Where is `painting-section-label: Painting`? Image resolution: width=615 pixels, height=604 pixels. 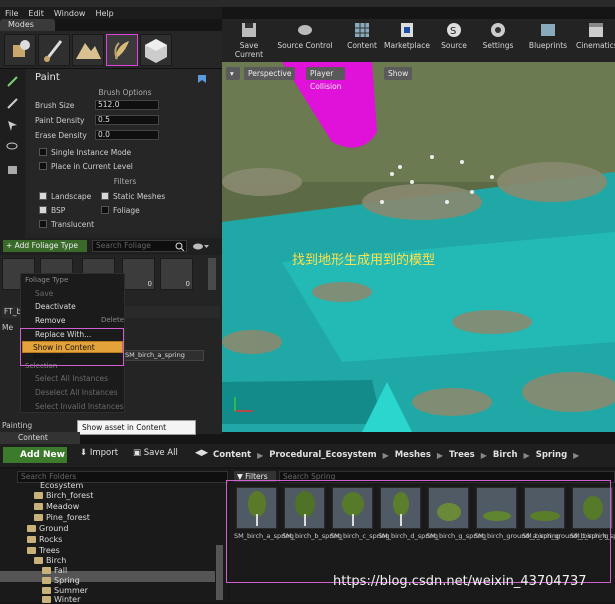
painting-section-label: Painting is located at coordinates (17, 425).